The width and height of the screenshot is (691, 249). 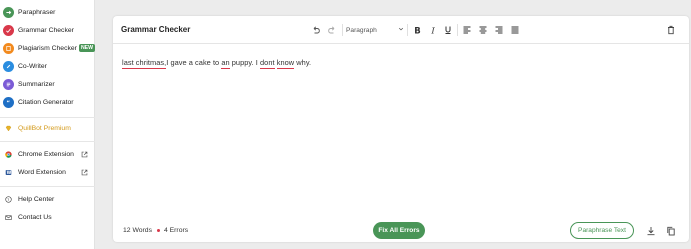 I want to click on error-dot, so click(x=158, y=230).